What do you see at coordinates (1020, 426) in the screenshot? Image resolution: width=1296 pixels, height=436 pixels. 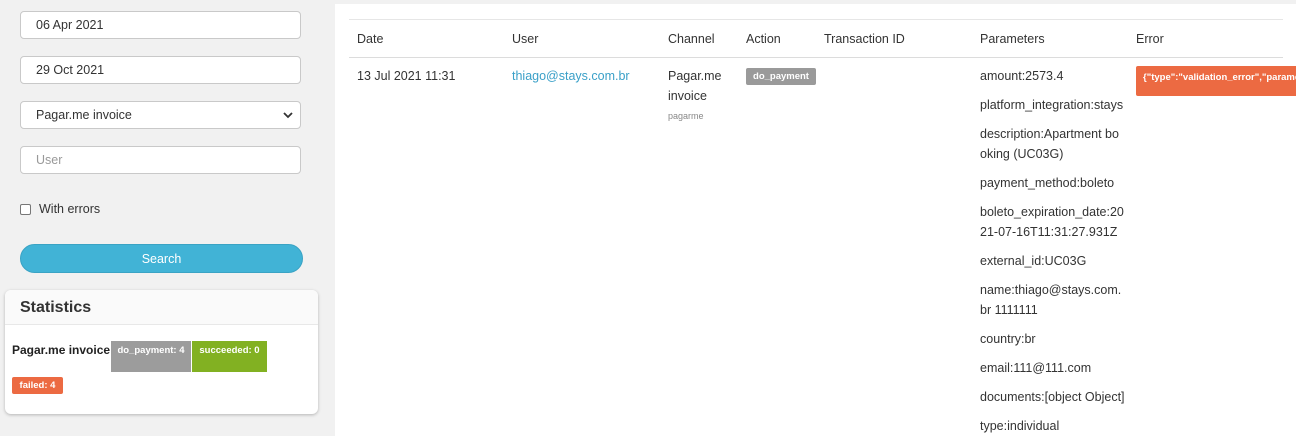 I see `parameter-item: type:individual` at bounding box center [1020, 426].